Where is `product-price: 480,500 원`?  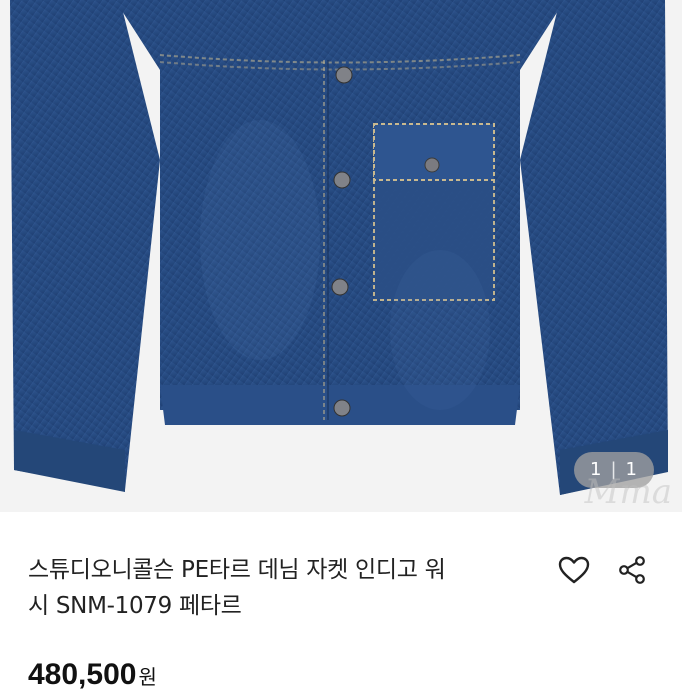
product-price: 480,500 원 is located at coordinates (92, 675).